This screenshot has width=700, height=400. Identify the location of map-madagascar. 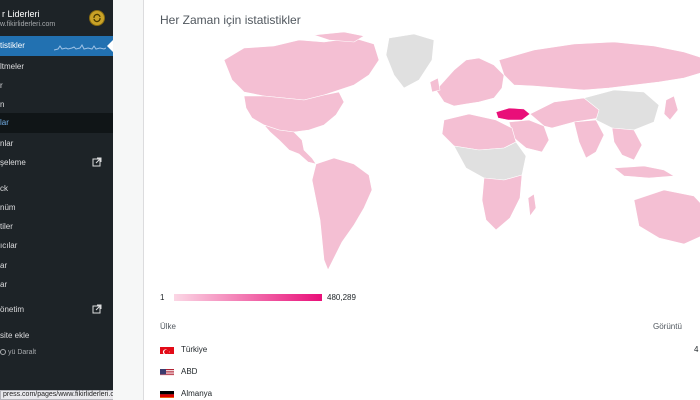
(532, 205).